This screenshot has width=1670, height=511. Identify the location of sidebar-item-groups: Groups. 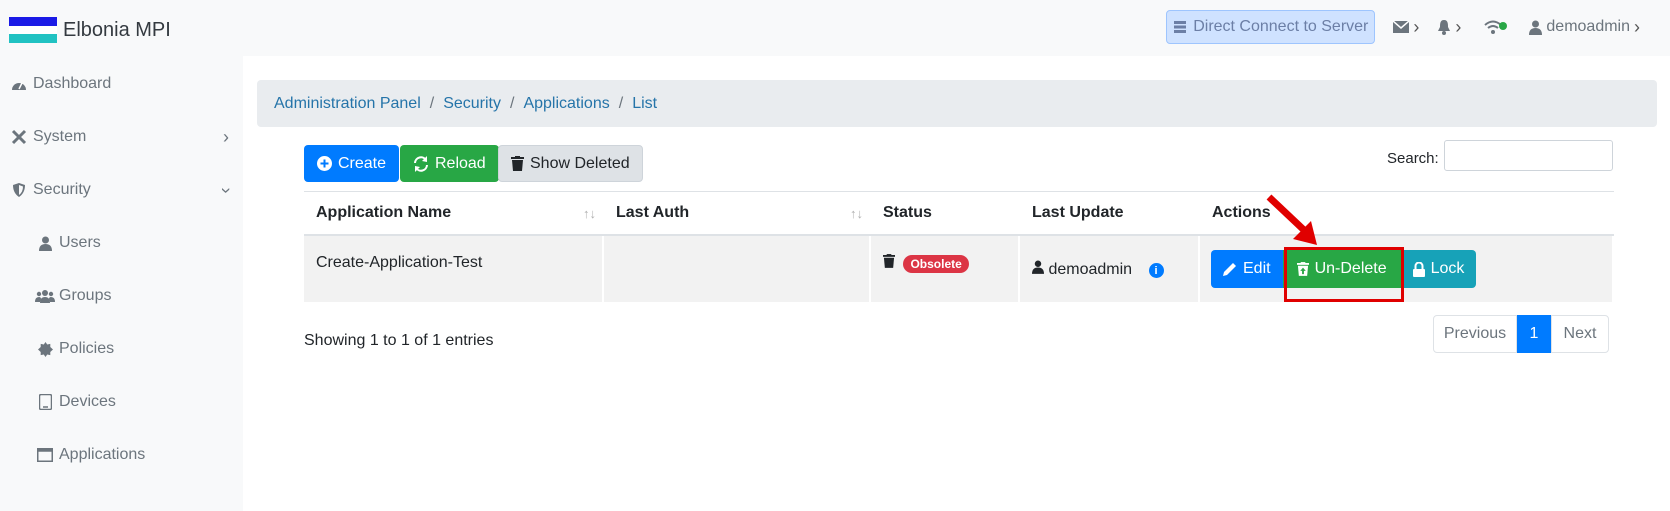
(121, 296).